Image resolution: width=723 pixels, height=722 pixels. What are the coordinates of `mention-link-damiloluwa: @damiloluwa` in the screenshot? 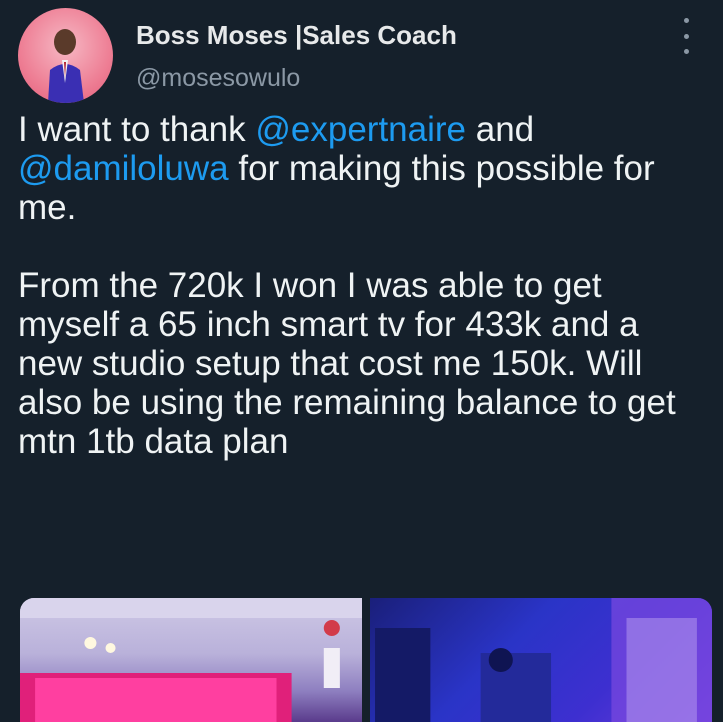 It's located at (123, 168).